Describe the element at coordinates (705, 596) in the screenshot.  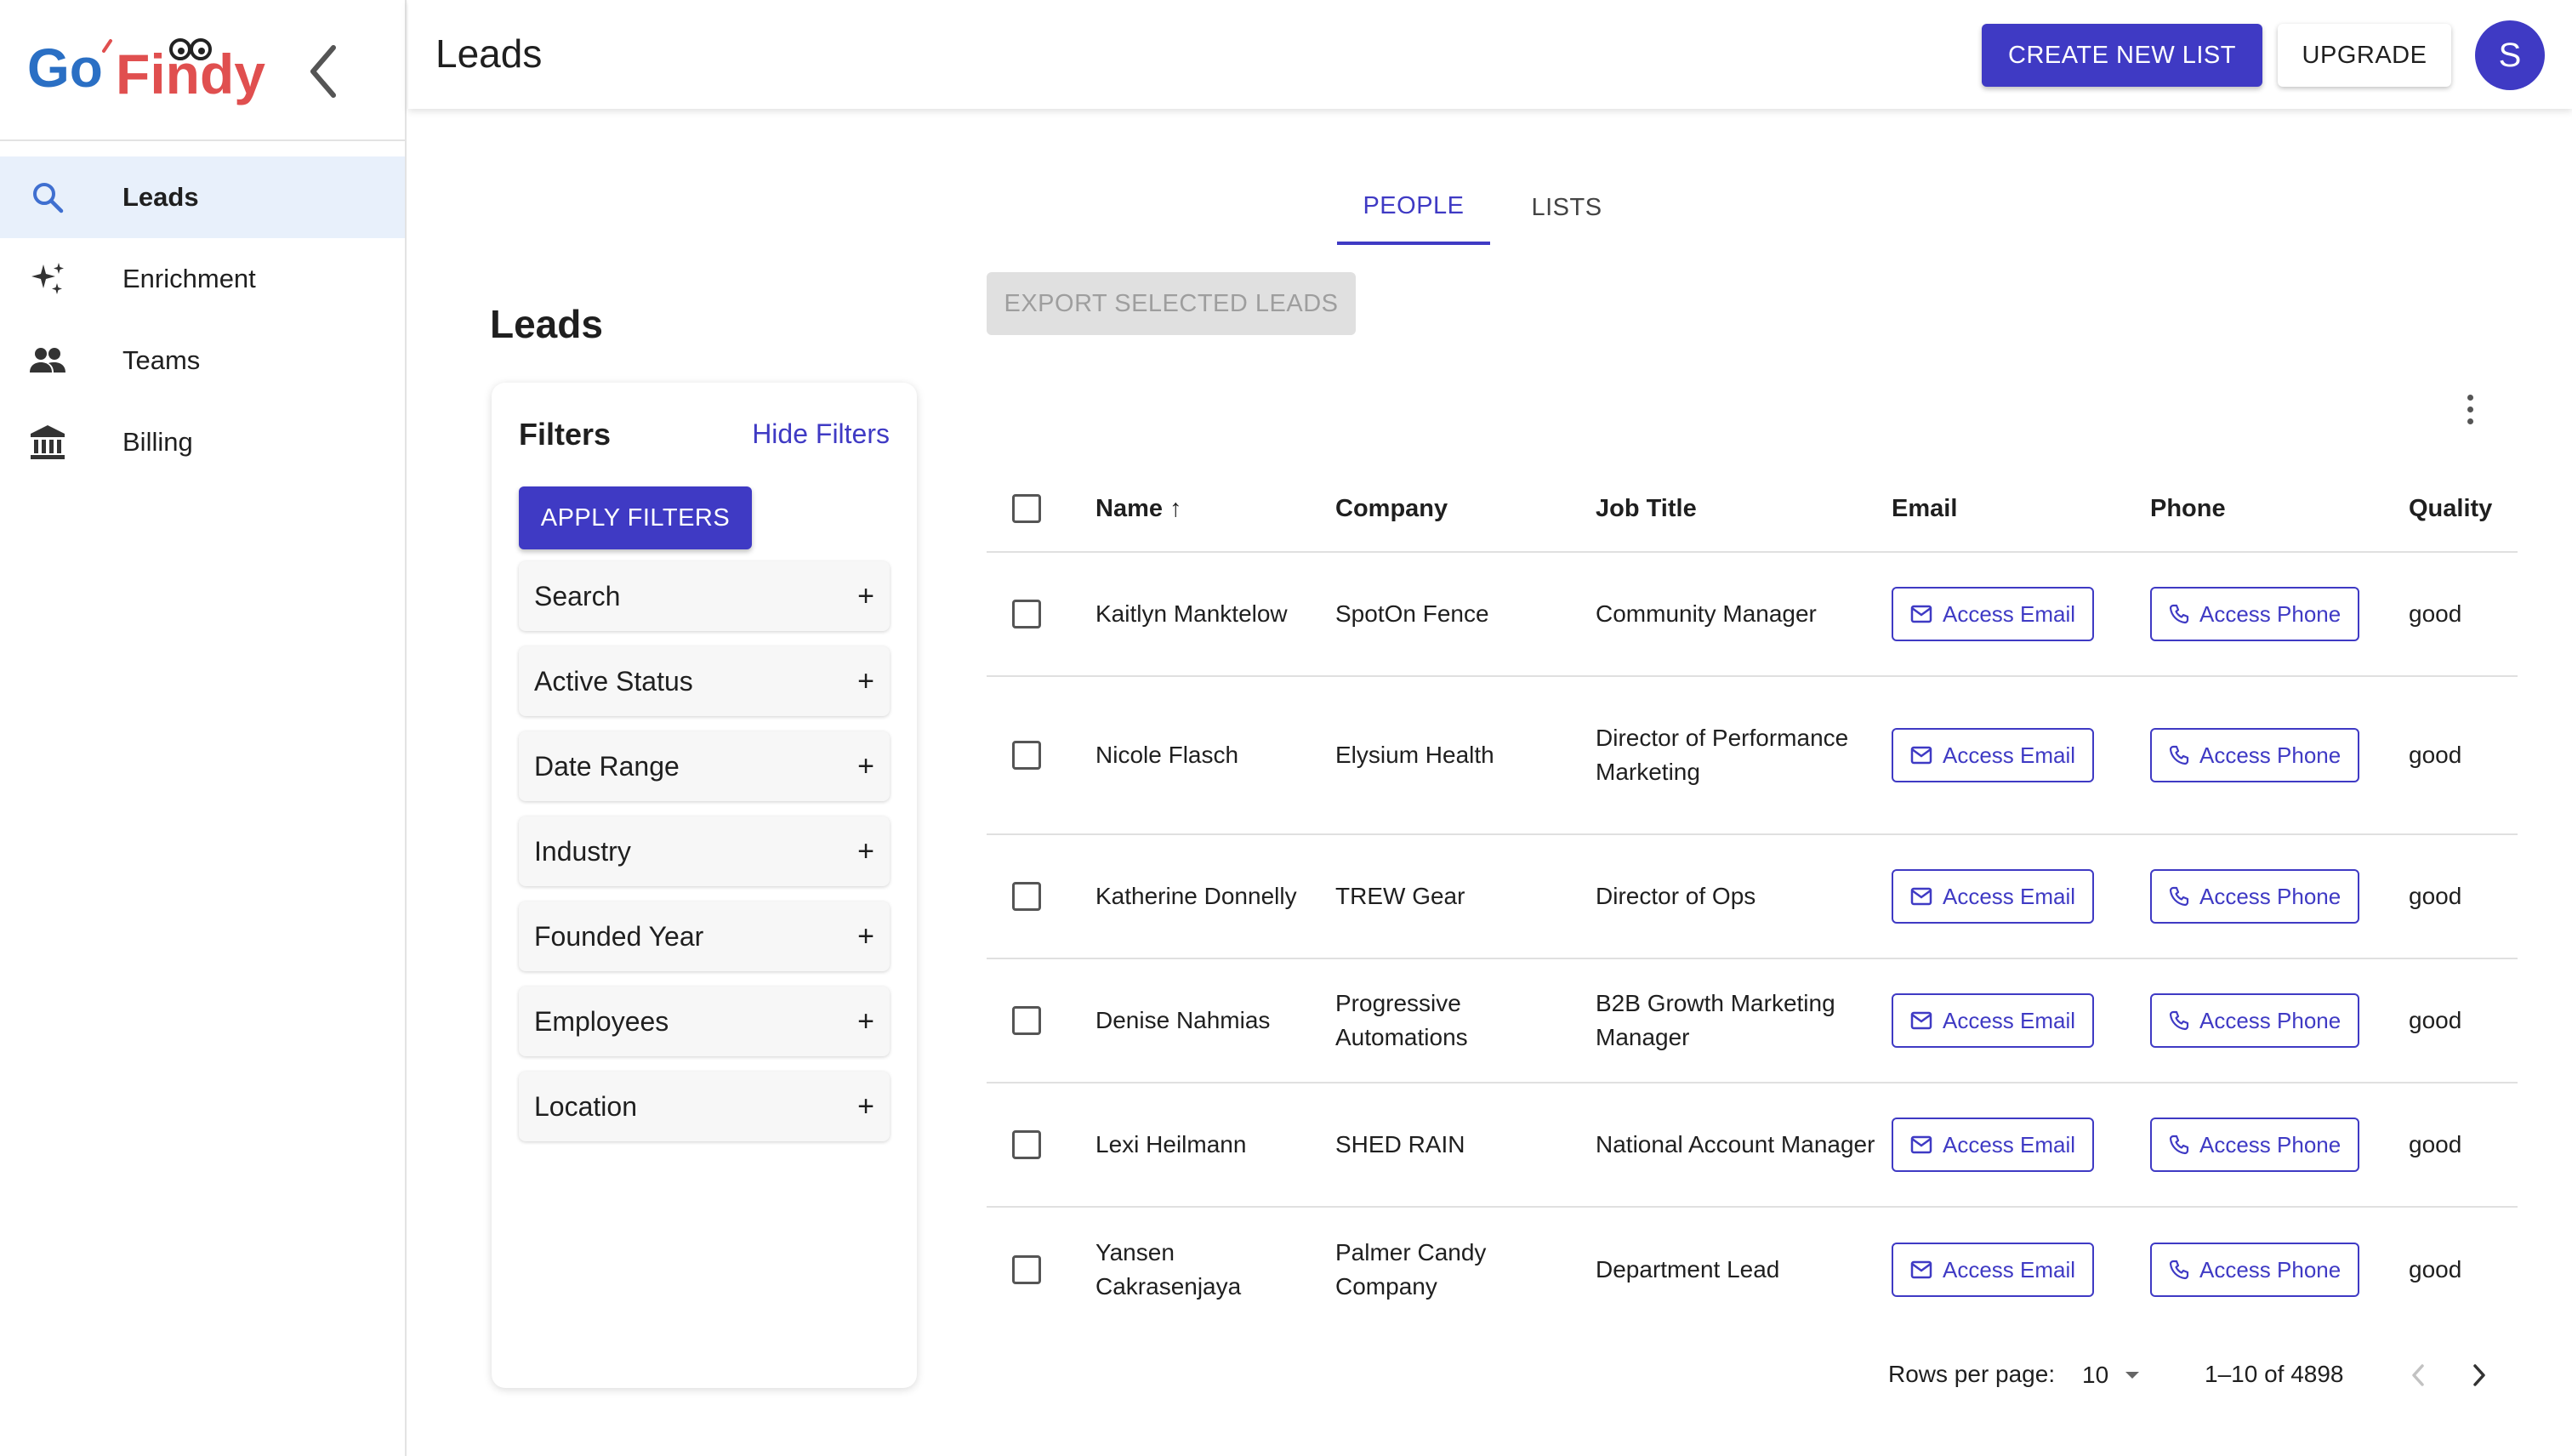
I see `filter-search: Search +` at that location.